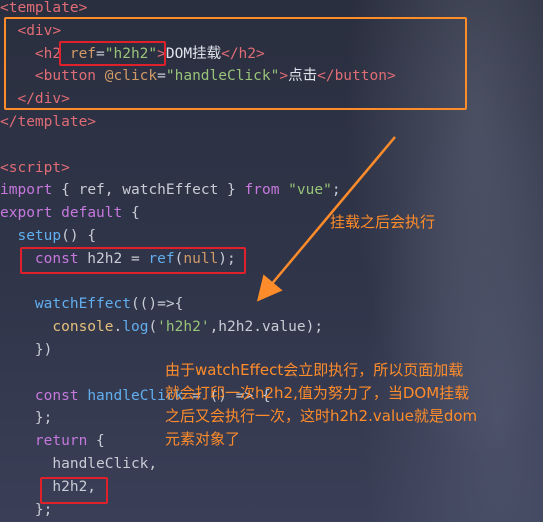 Image resolution: width=543 pixels, height=522 pixels. I want to click on mounted-annotation: 挂载之后会执行, so click(383, 222).